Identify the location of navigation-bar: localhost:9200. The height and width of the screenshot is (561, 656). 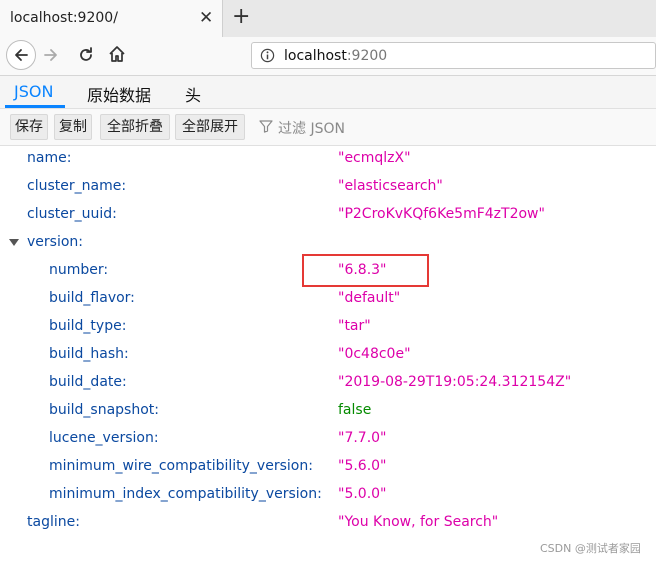
(328, 56).